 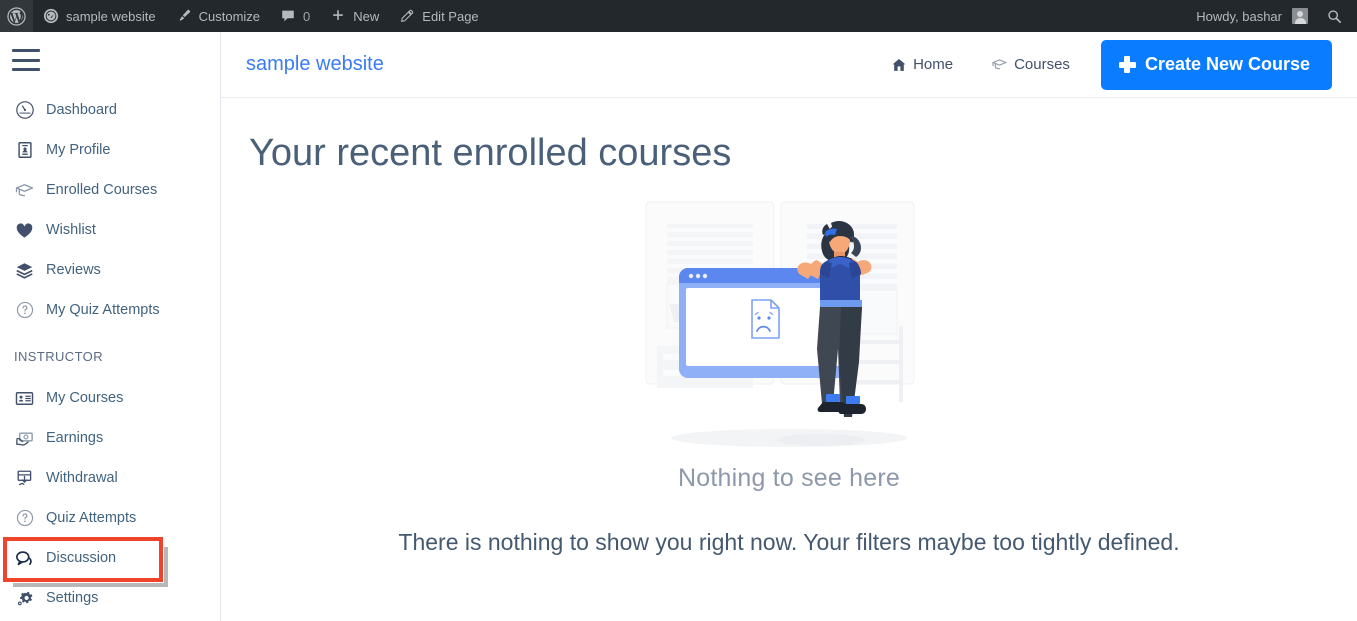 What do you see at coordinates (72, 597) in the screenshot?
I see `sidebar-item-label: Settings` at bounding box center [72, 597].